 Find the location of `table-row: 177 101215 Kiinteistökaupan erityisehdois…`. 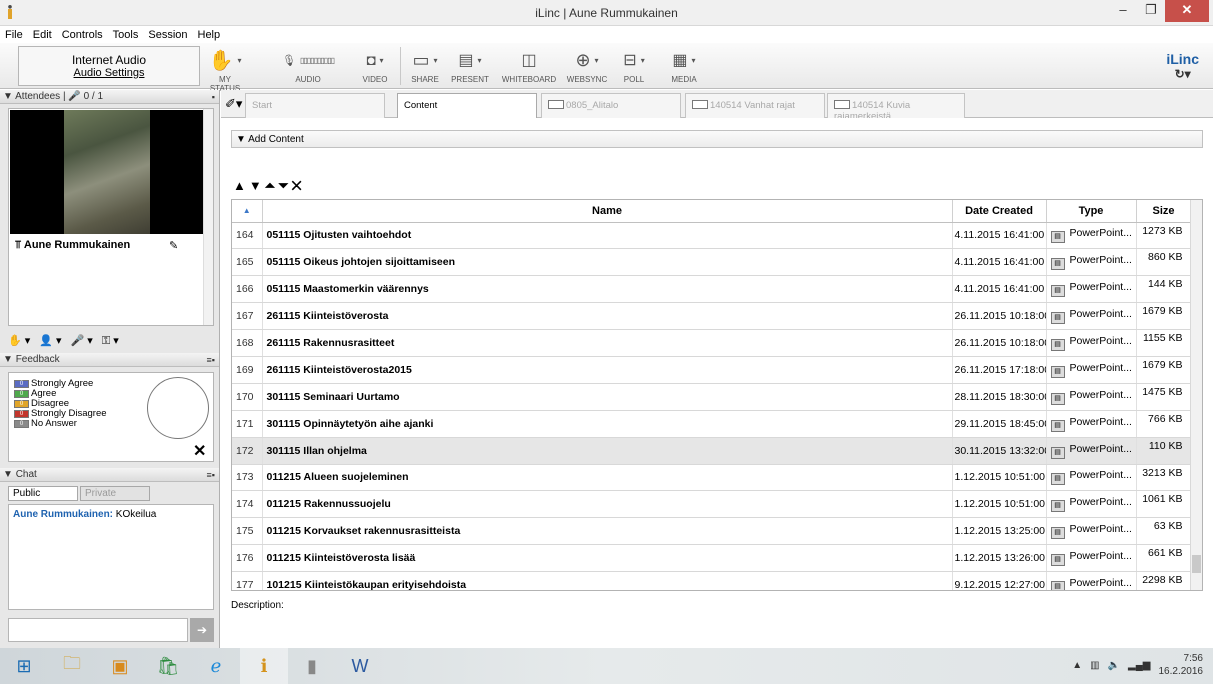

table-row: 177 101215 Kiinteistökaupan erityisehdois… is located at coordinates (712, 580).